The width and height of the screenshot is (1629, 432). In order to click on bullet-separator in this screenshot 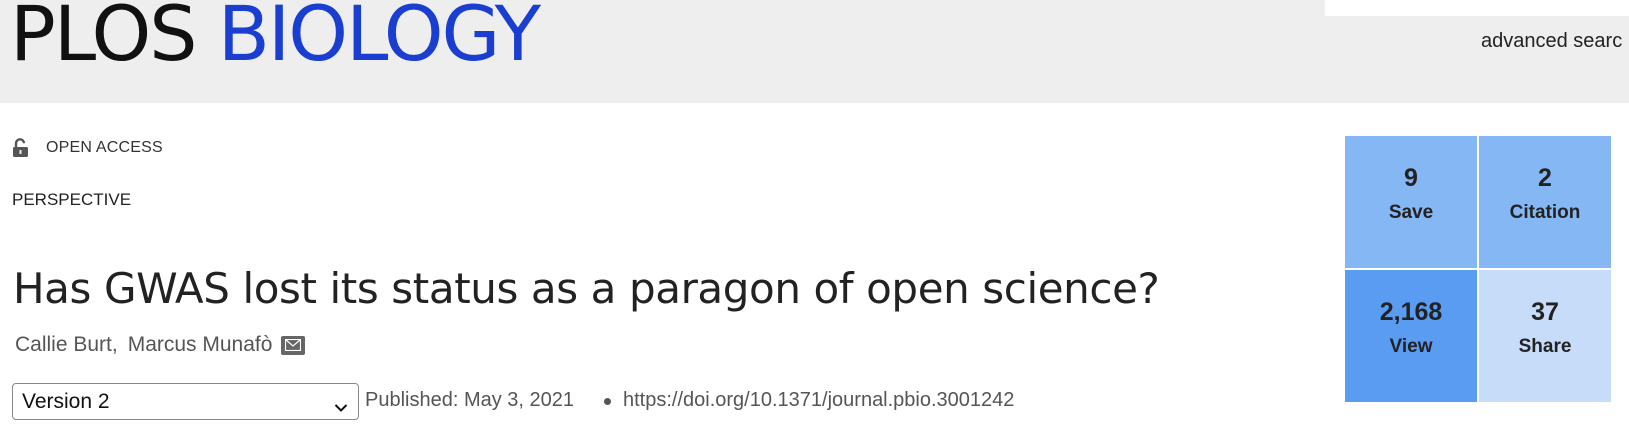, I will do `click(607, 401)`.